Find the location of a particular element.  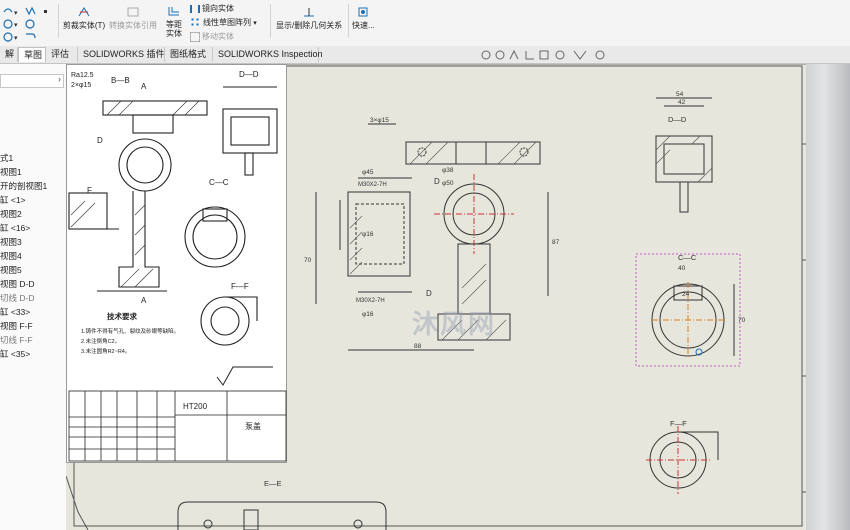

dim-label: 24 is located at coordinates (686, 294).